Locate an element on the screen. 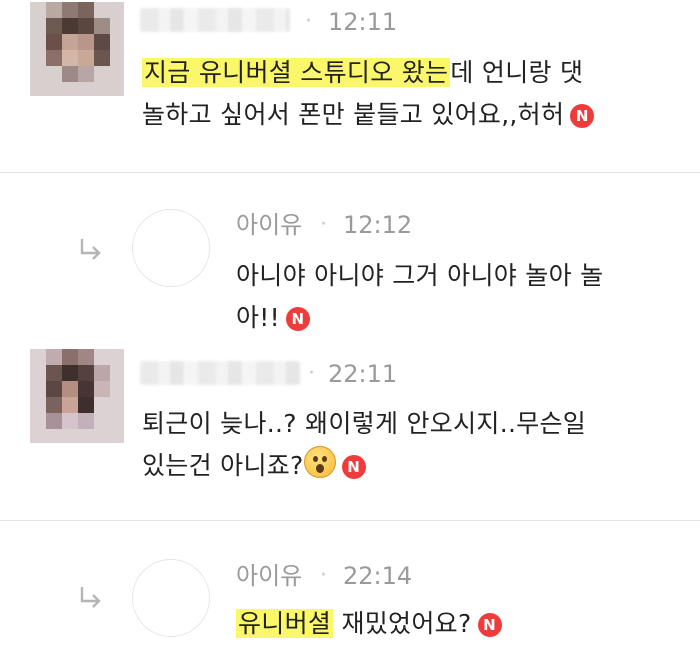 The height and width of the screenshot is (658, 700). comment-time: 12:12 is located at coordinates (378, 225).